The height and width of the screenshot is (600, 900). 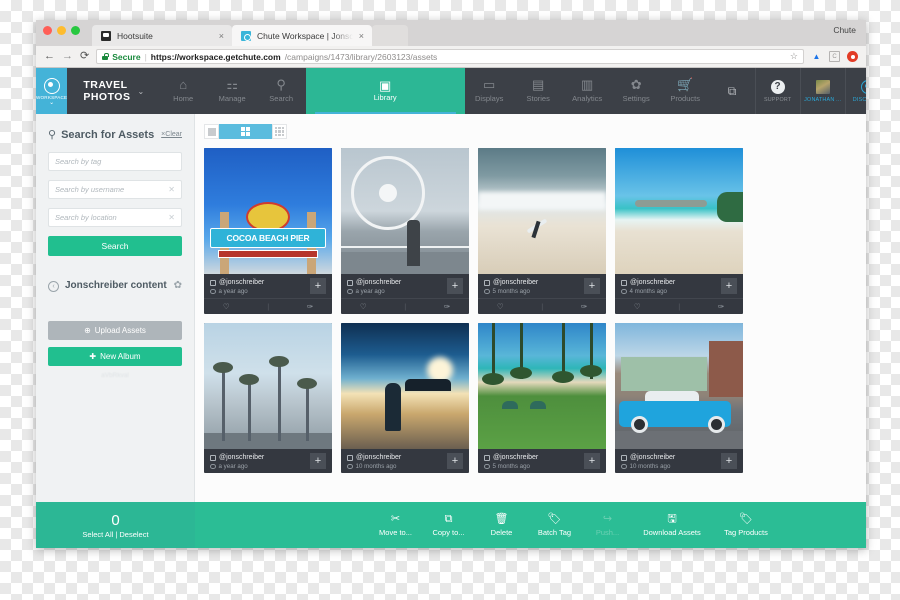 What do you see at coordinates (852, 56) in the screenshot?
I see `opera-icon` at bounding box center [852, 56].